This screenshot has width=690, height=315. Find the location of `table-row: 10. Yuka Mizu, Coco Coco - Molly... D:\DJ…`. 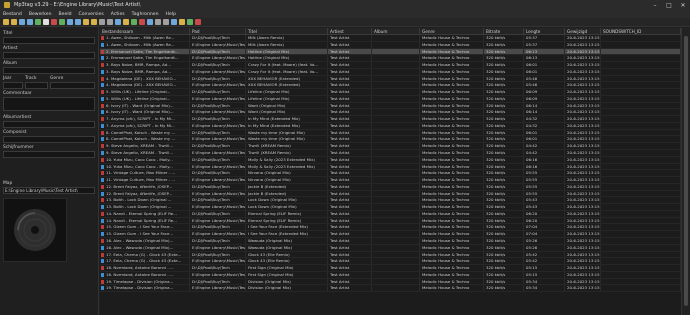

table-row: 10. Yuka Mizu, Coco Coco - Molly... D:\DJ… is located at coordinates (390, 160).